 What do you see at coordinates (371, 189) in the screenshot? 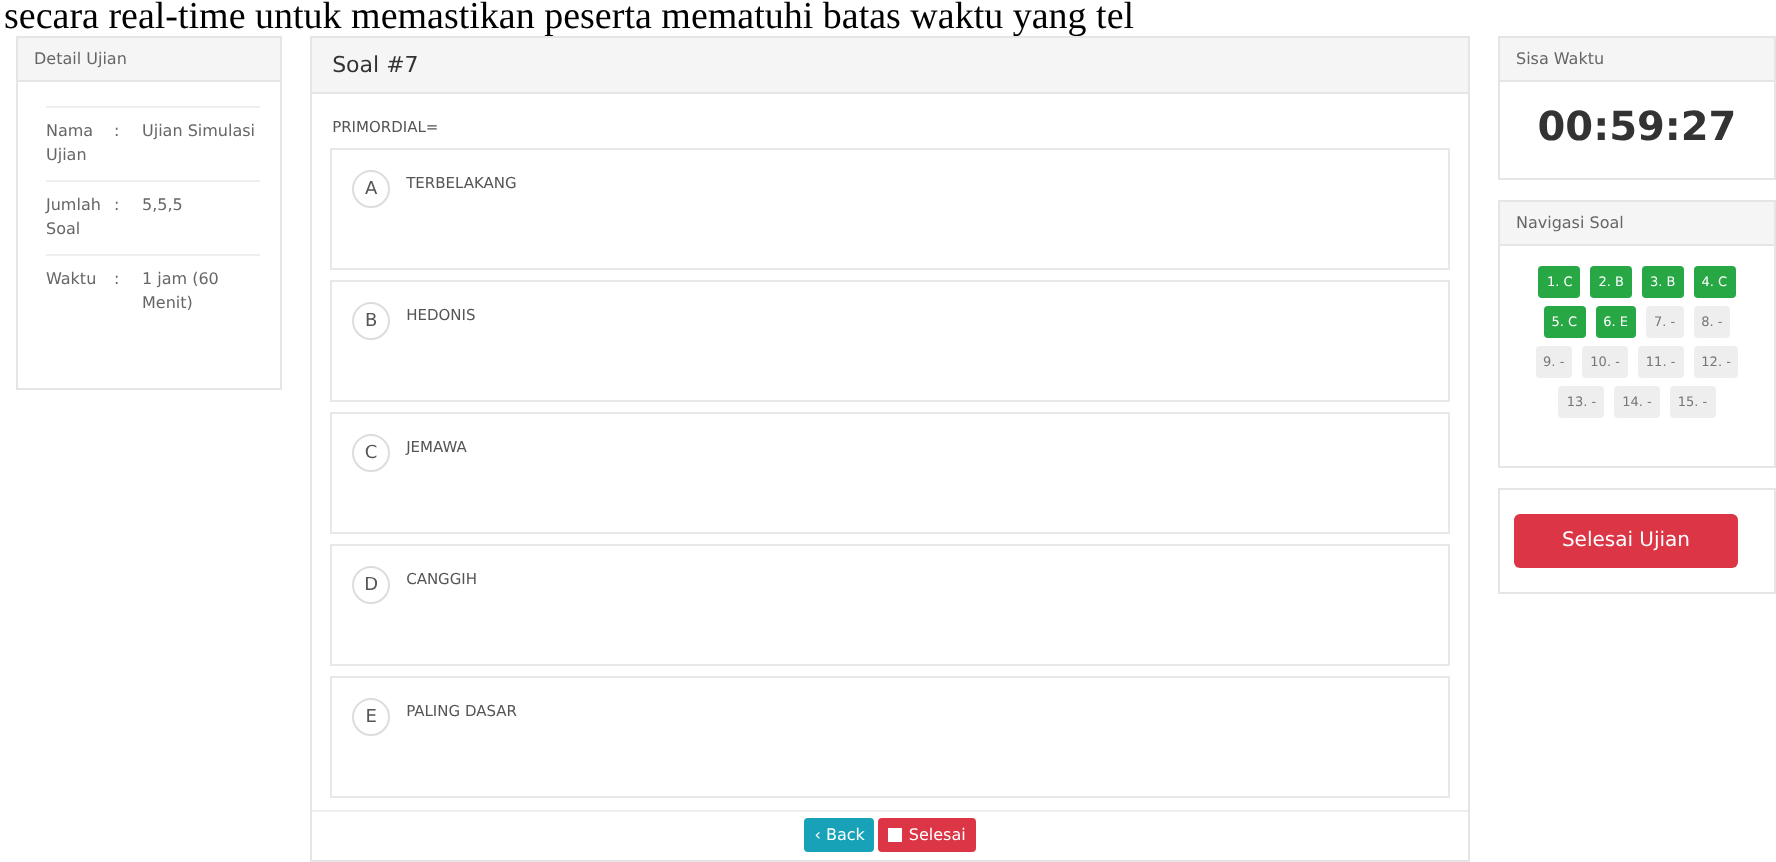
I see `option-letter: A` at bounding box center [371, 189].